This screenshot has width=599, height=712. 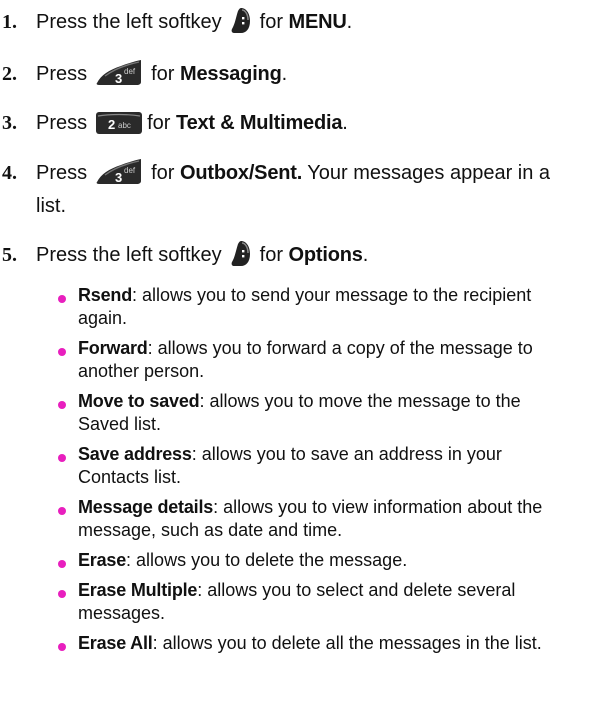 I want to click on options-label: Options, so click(x=325, y=255).